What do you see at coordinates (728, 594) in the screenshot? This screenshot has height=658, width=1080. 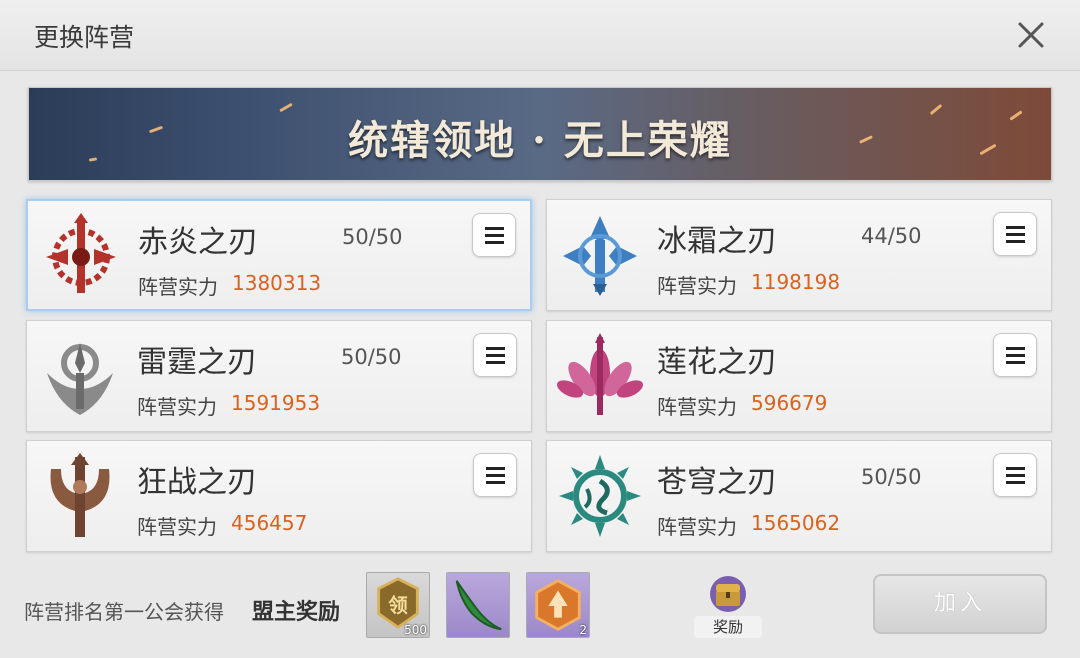 I see `treasure-chest-icon` at bounding box center [728, 594].